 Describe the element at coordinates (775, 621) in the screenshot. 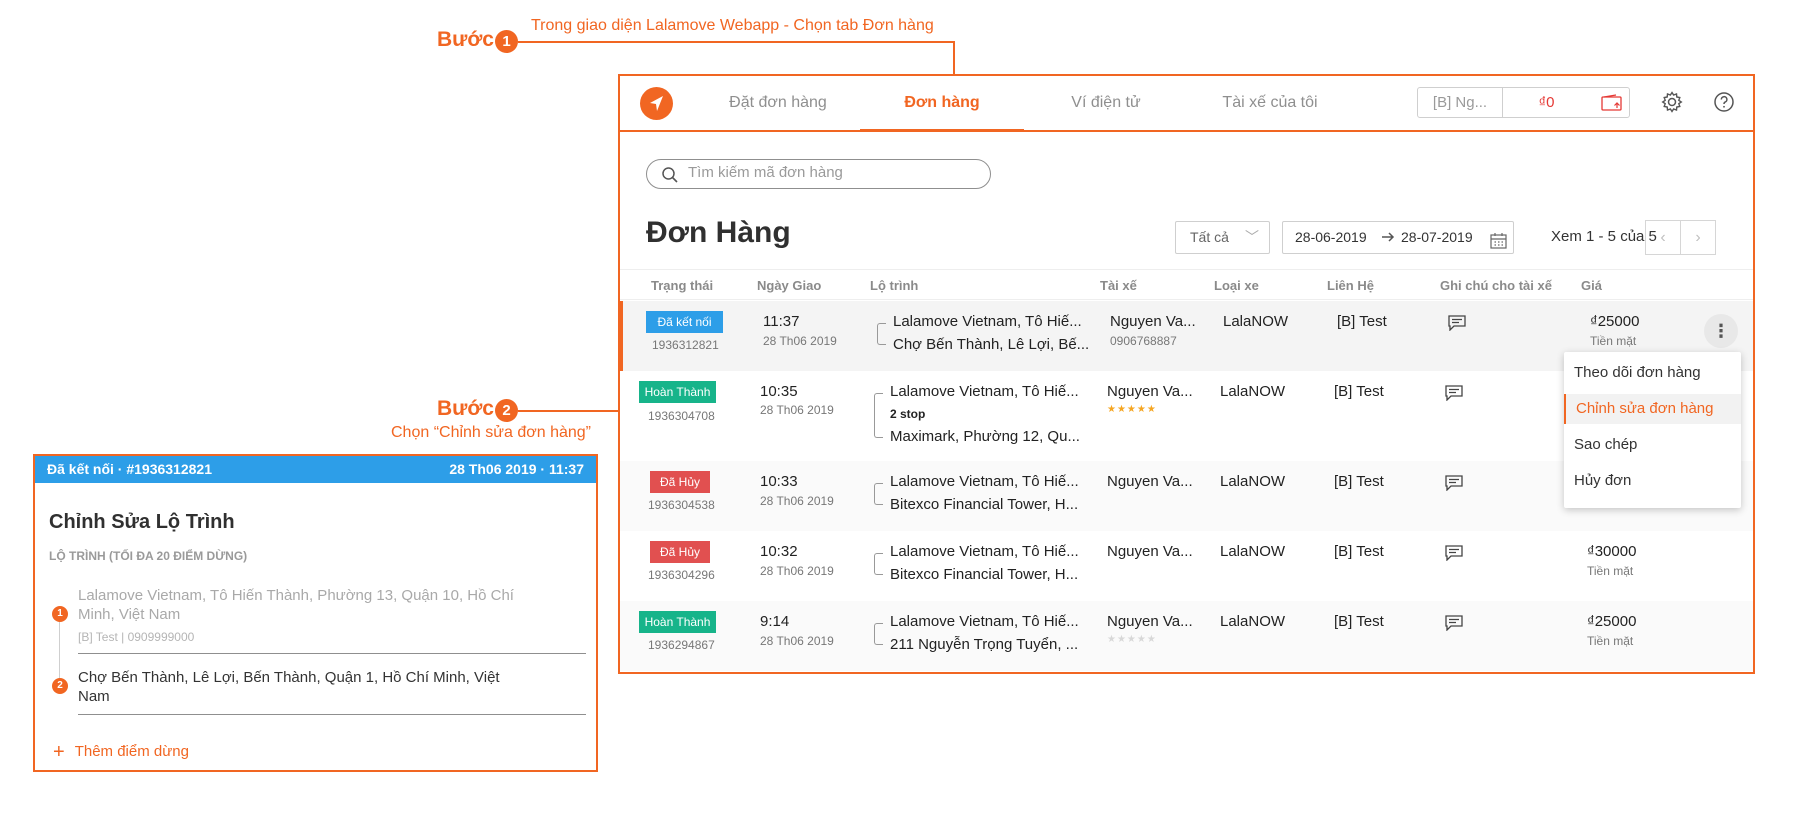

I see `order-time: 9:14` at that location.